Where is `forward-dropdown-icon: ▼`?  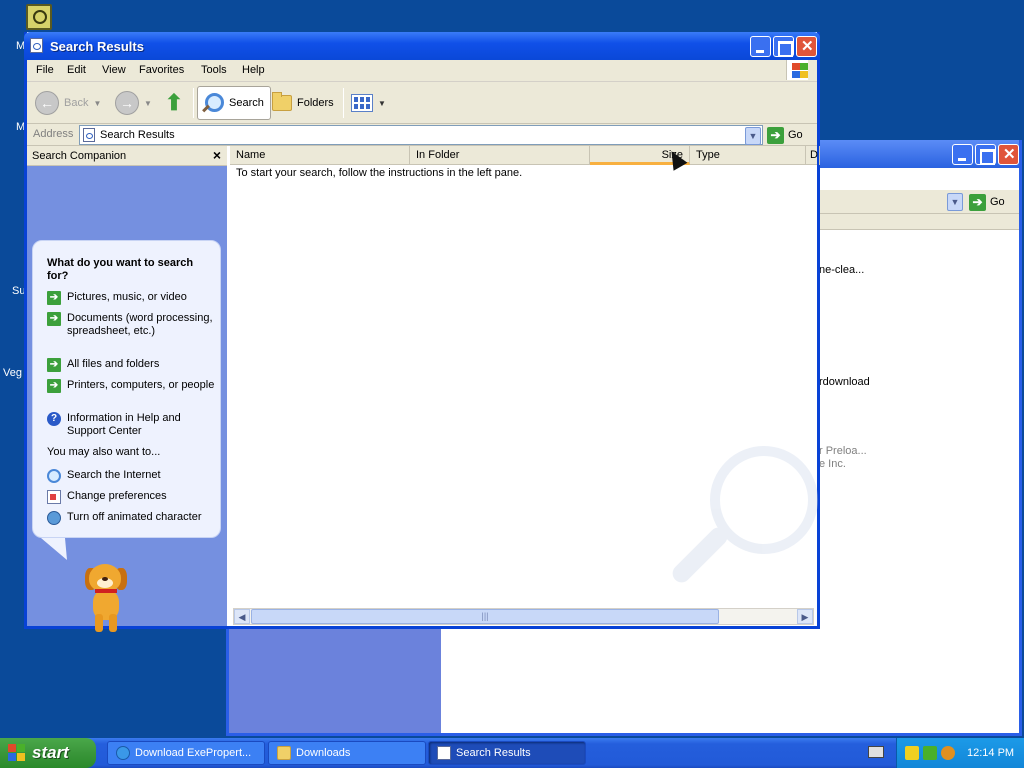 forward-dropdown-icon: ▼ is located at coordinates (148, 103).